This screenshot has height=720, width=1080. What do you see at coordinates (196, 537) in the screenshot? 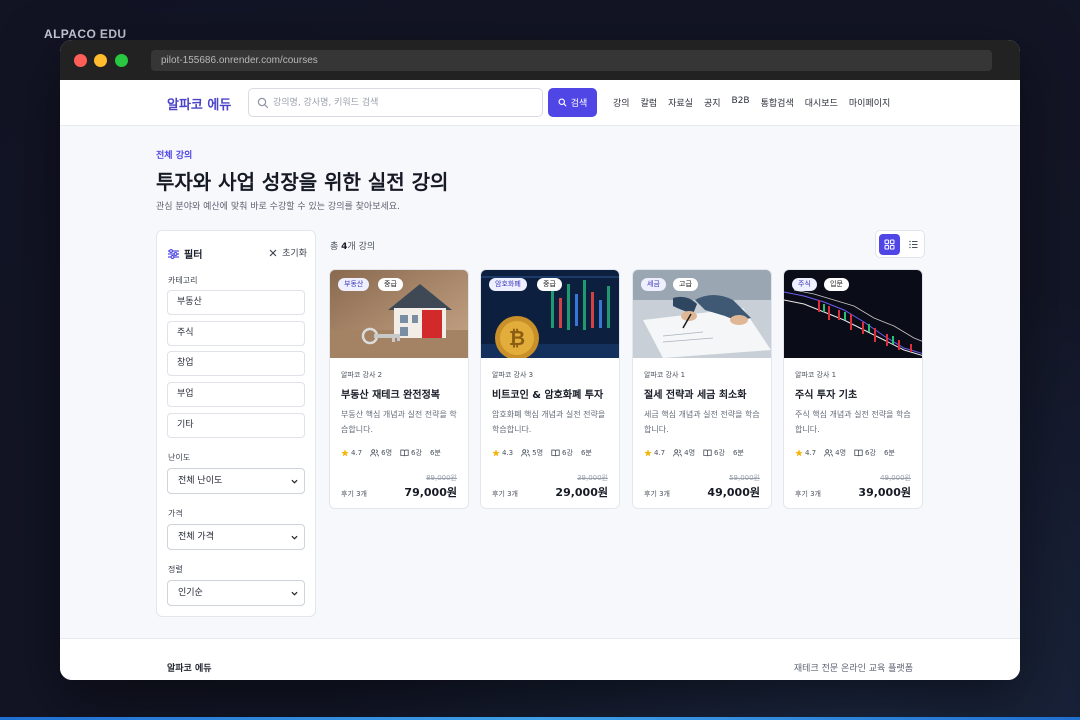
I see `price-value: 전체 가격` at bounding box center [196, 537].